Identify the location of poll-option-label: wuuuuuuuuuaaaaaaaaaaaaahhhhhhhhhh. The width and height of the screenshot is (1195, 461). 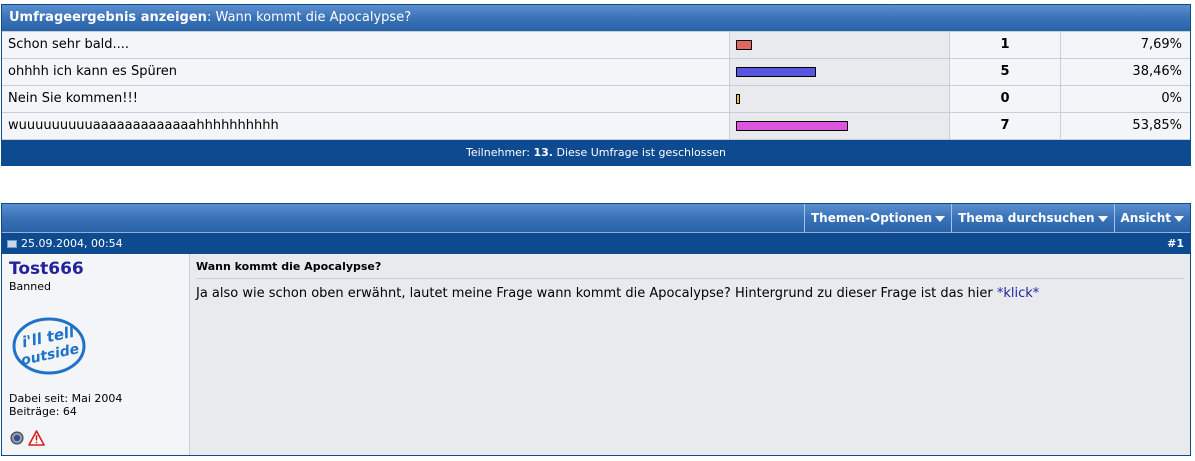
(365, 126).